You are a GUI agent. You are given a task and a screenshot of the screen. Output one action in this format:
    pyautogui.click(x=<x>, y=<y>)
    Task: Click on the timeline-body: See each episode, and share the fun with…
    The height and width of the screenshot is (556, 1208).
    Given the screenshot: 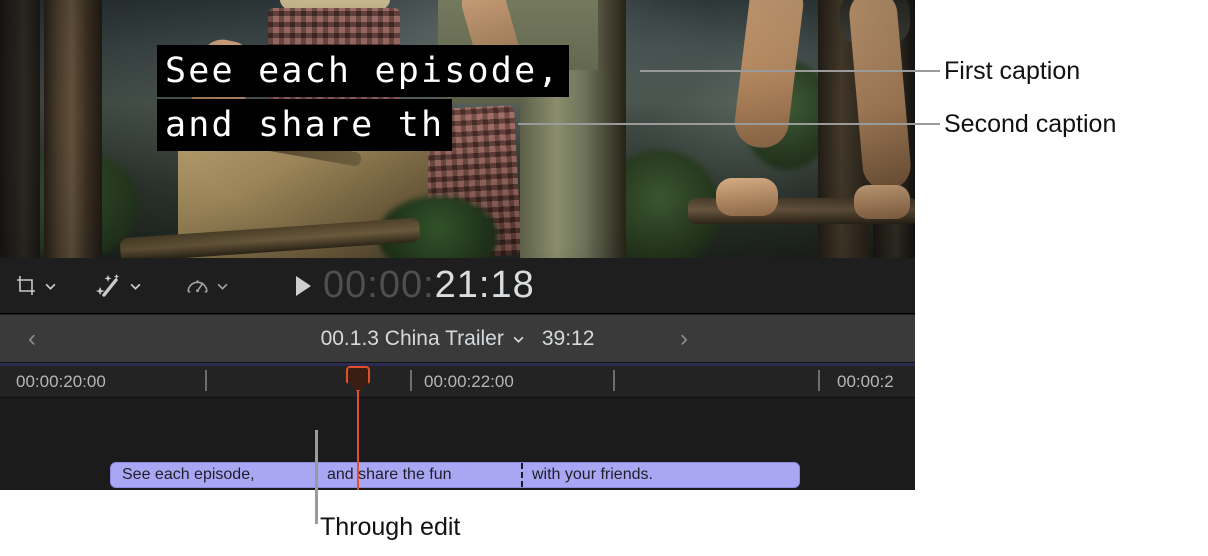 What is the action you would take?
    pyautogui.click(x=457, y=444)
    